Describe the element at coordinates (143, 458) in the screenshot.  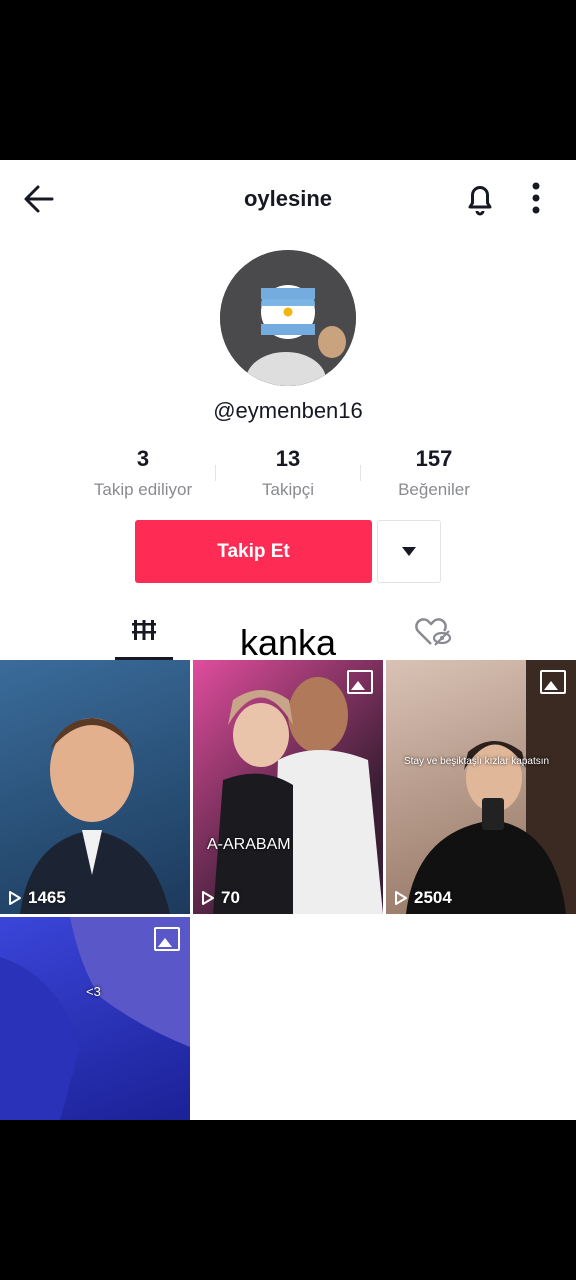
I see `stat-following-count: 3` at that location.